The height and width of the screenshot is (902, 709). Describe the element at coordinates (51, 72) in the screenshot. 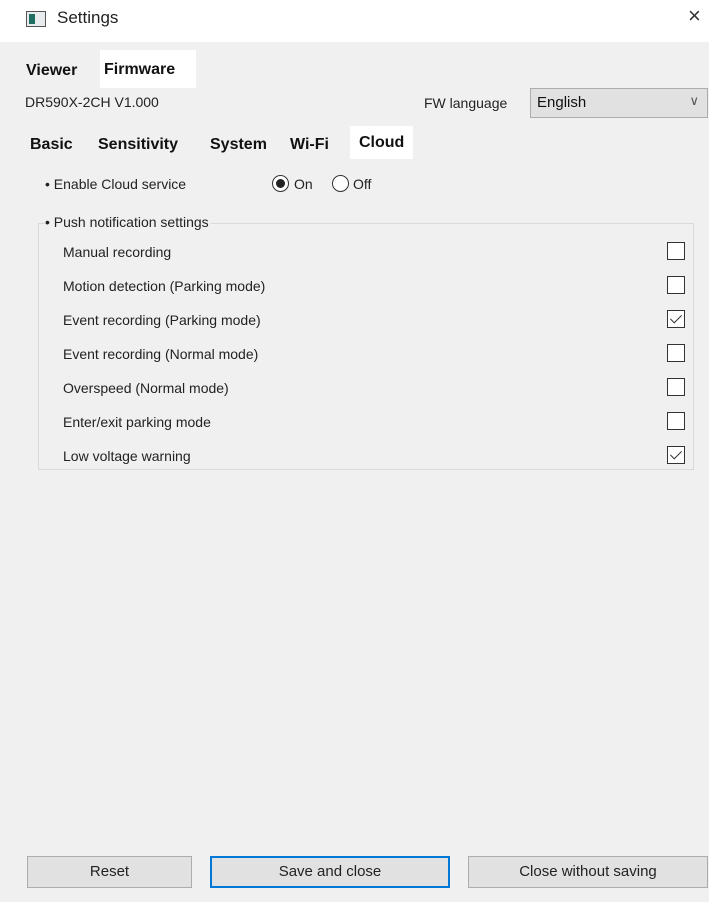

I see `tab-viewer: Viewer` at that location.